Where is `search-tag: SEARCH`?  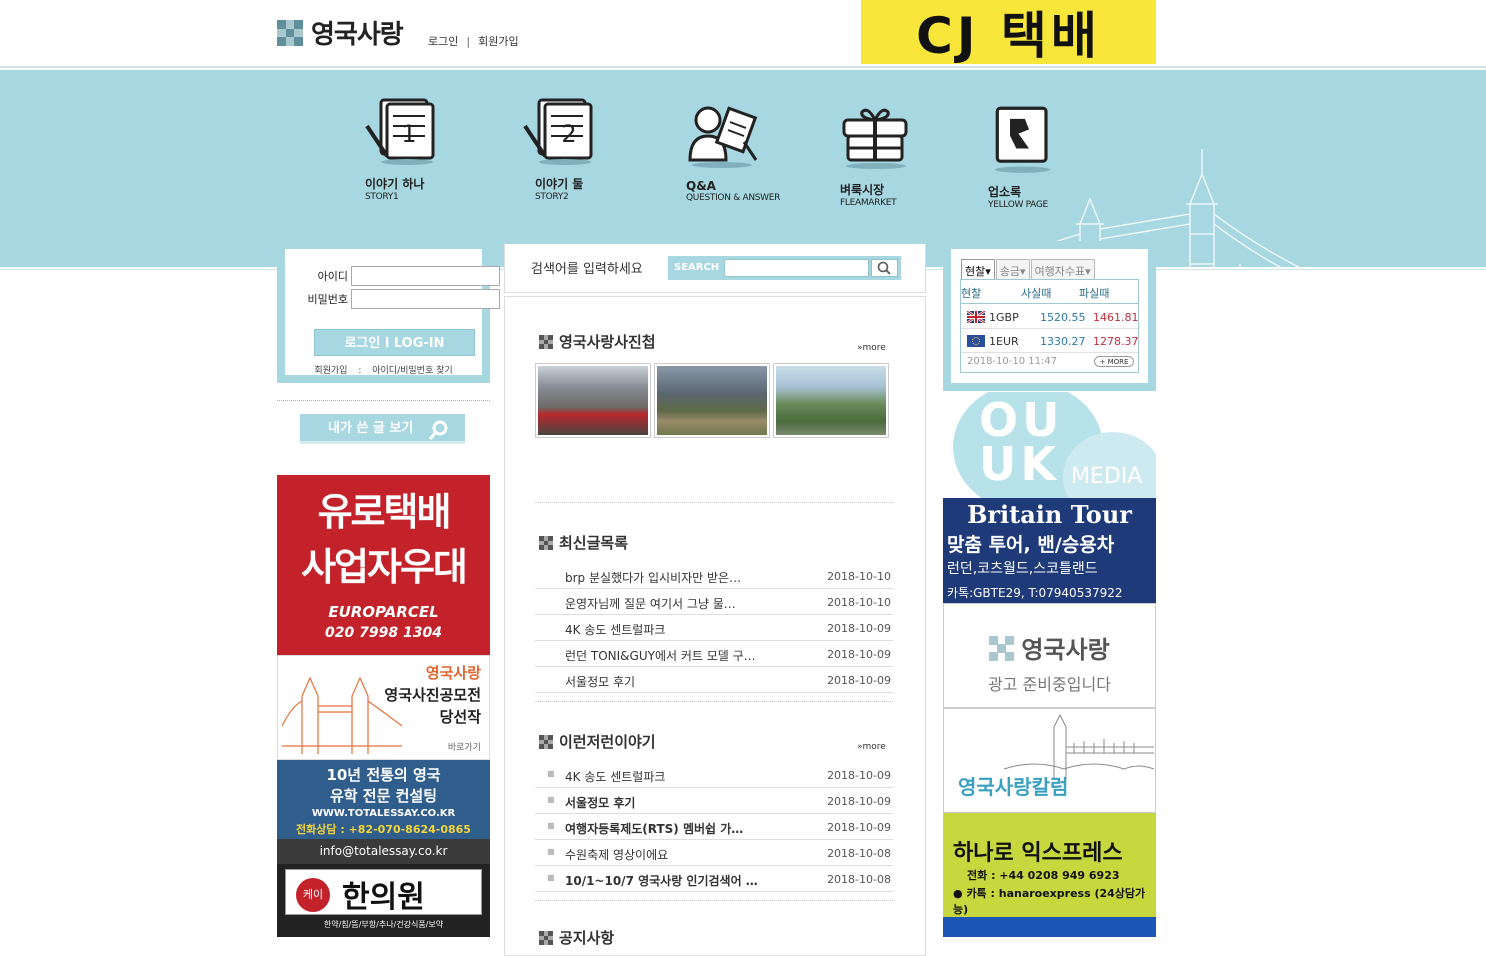 search-tag: SEARCH is located at coordinates (697, 267).